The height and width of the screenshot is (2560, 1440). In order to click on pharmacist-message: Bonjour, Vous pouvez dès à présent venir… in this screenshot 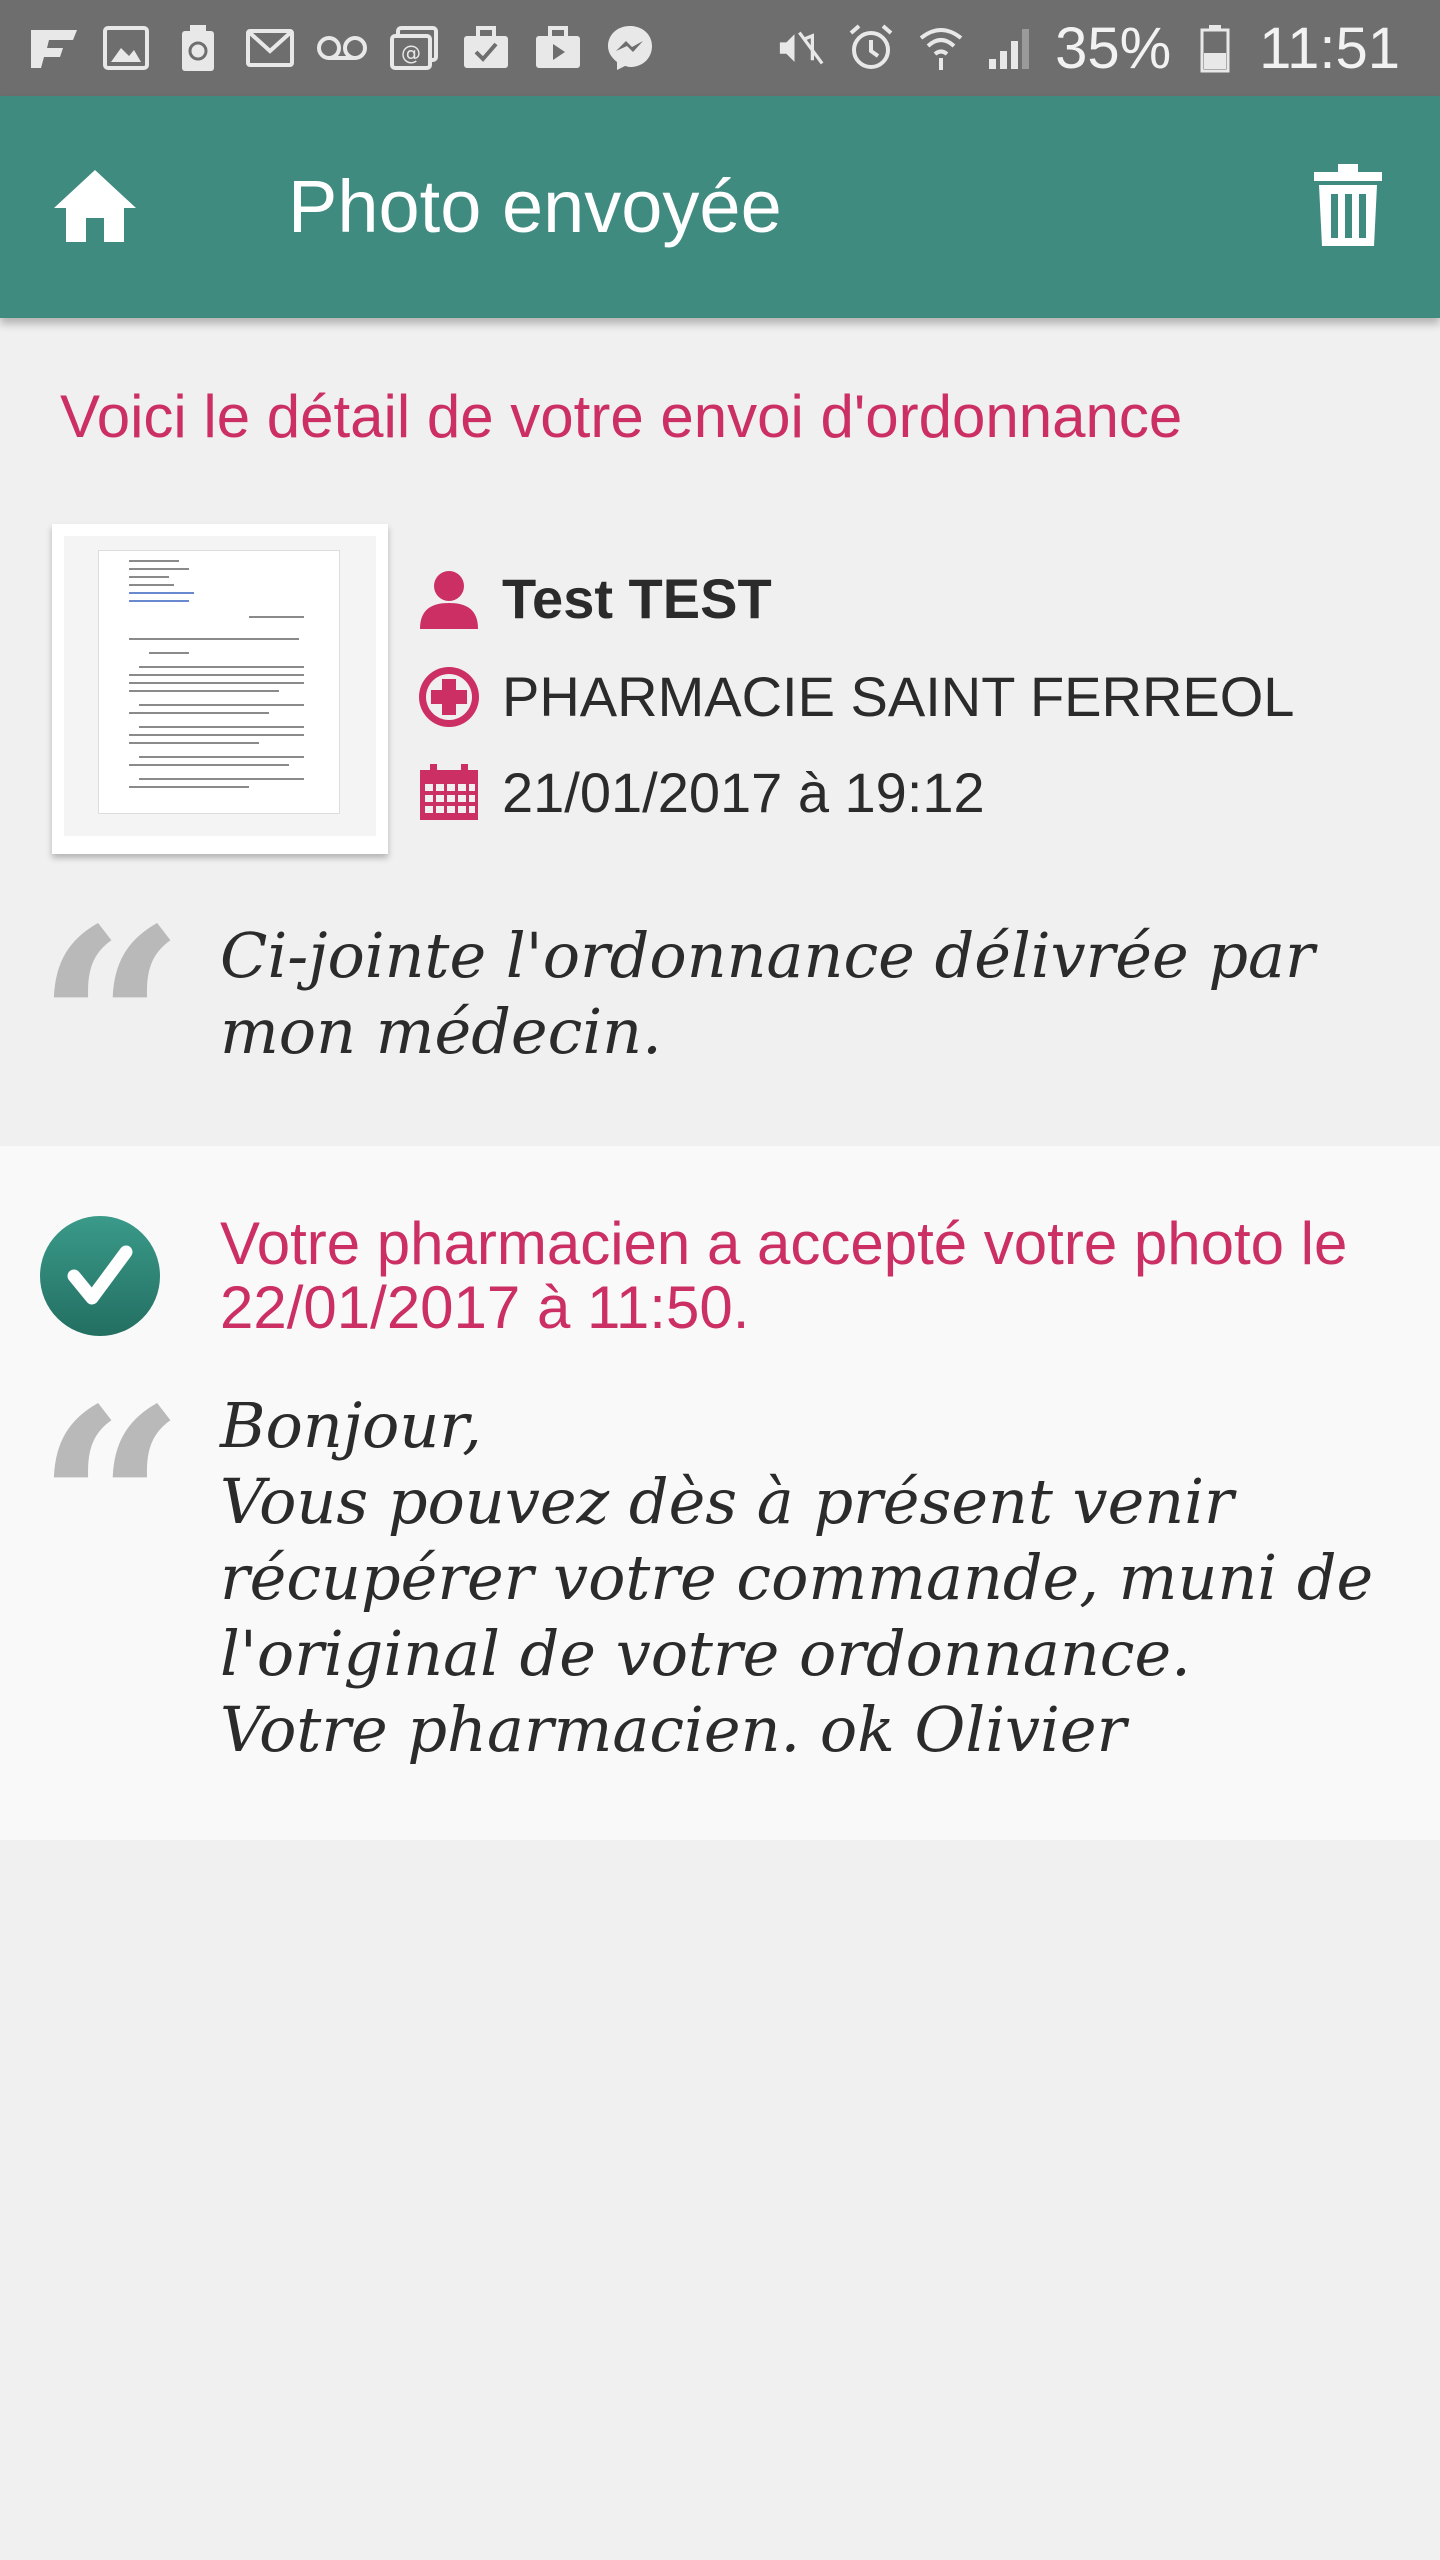, I will do `click(797, 1577)`.